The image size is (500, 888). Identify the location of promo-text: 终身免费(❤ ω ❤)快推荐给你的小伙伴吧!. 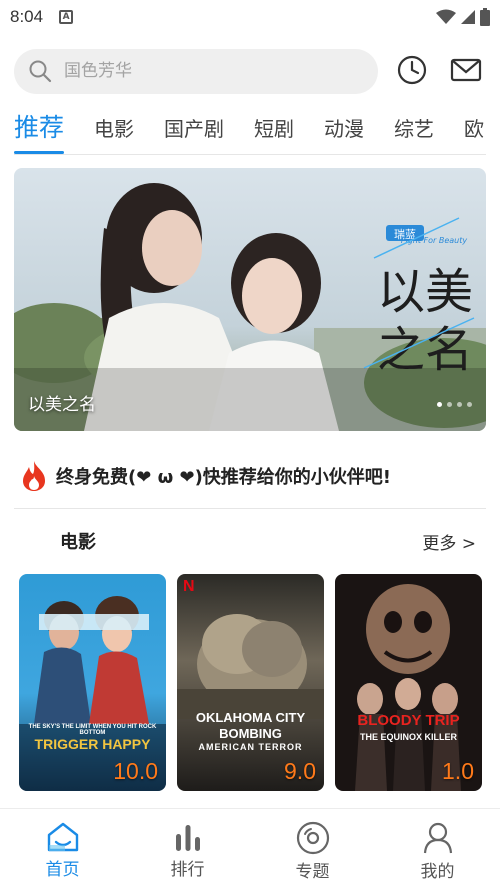
(224, 477).